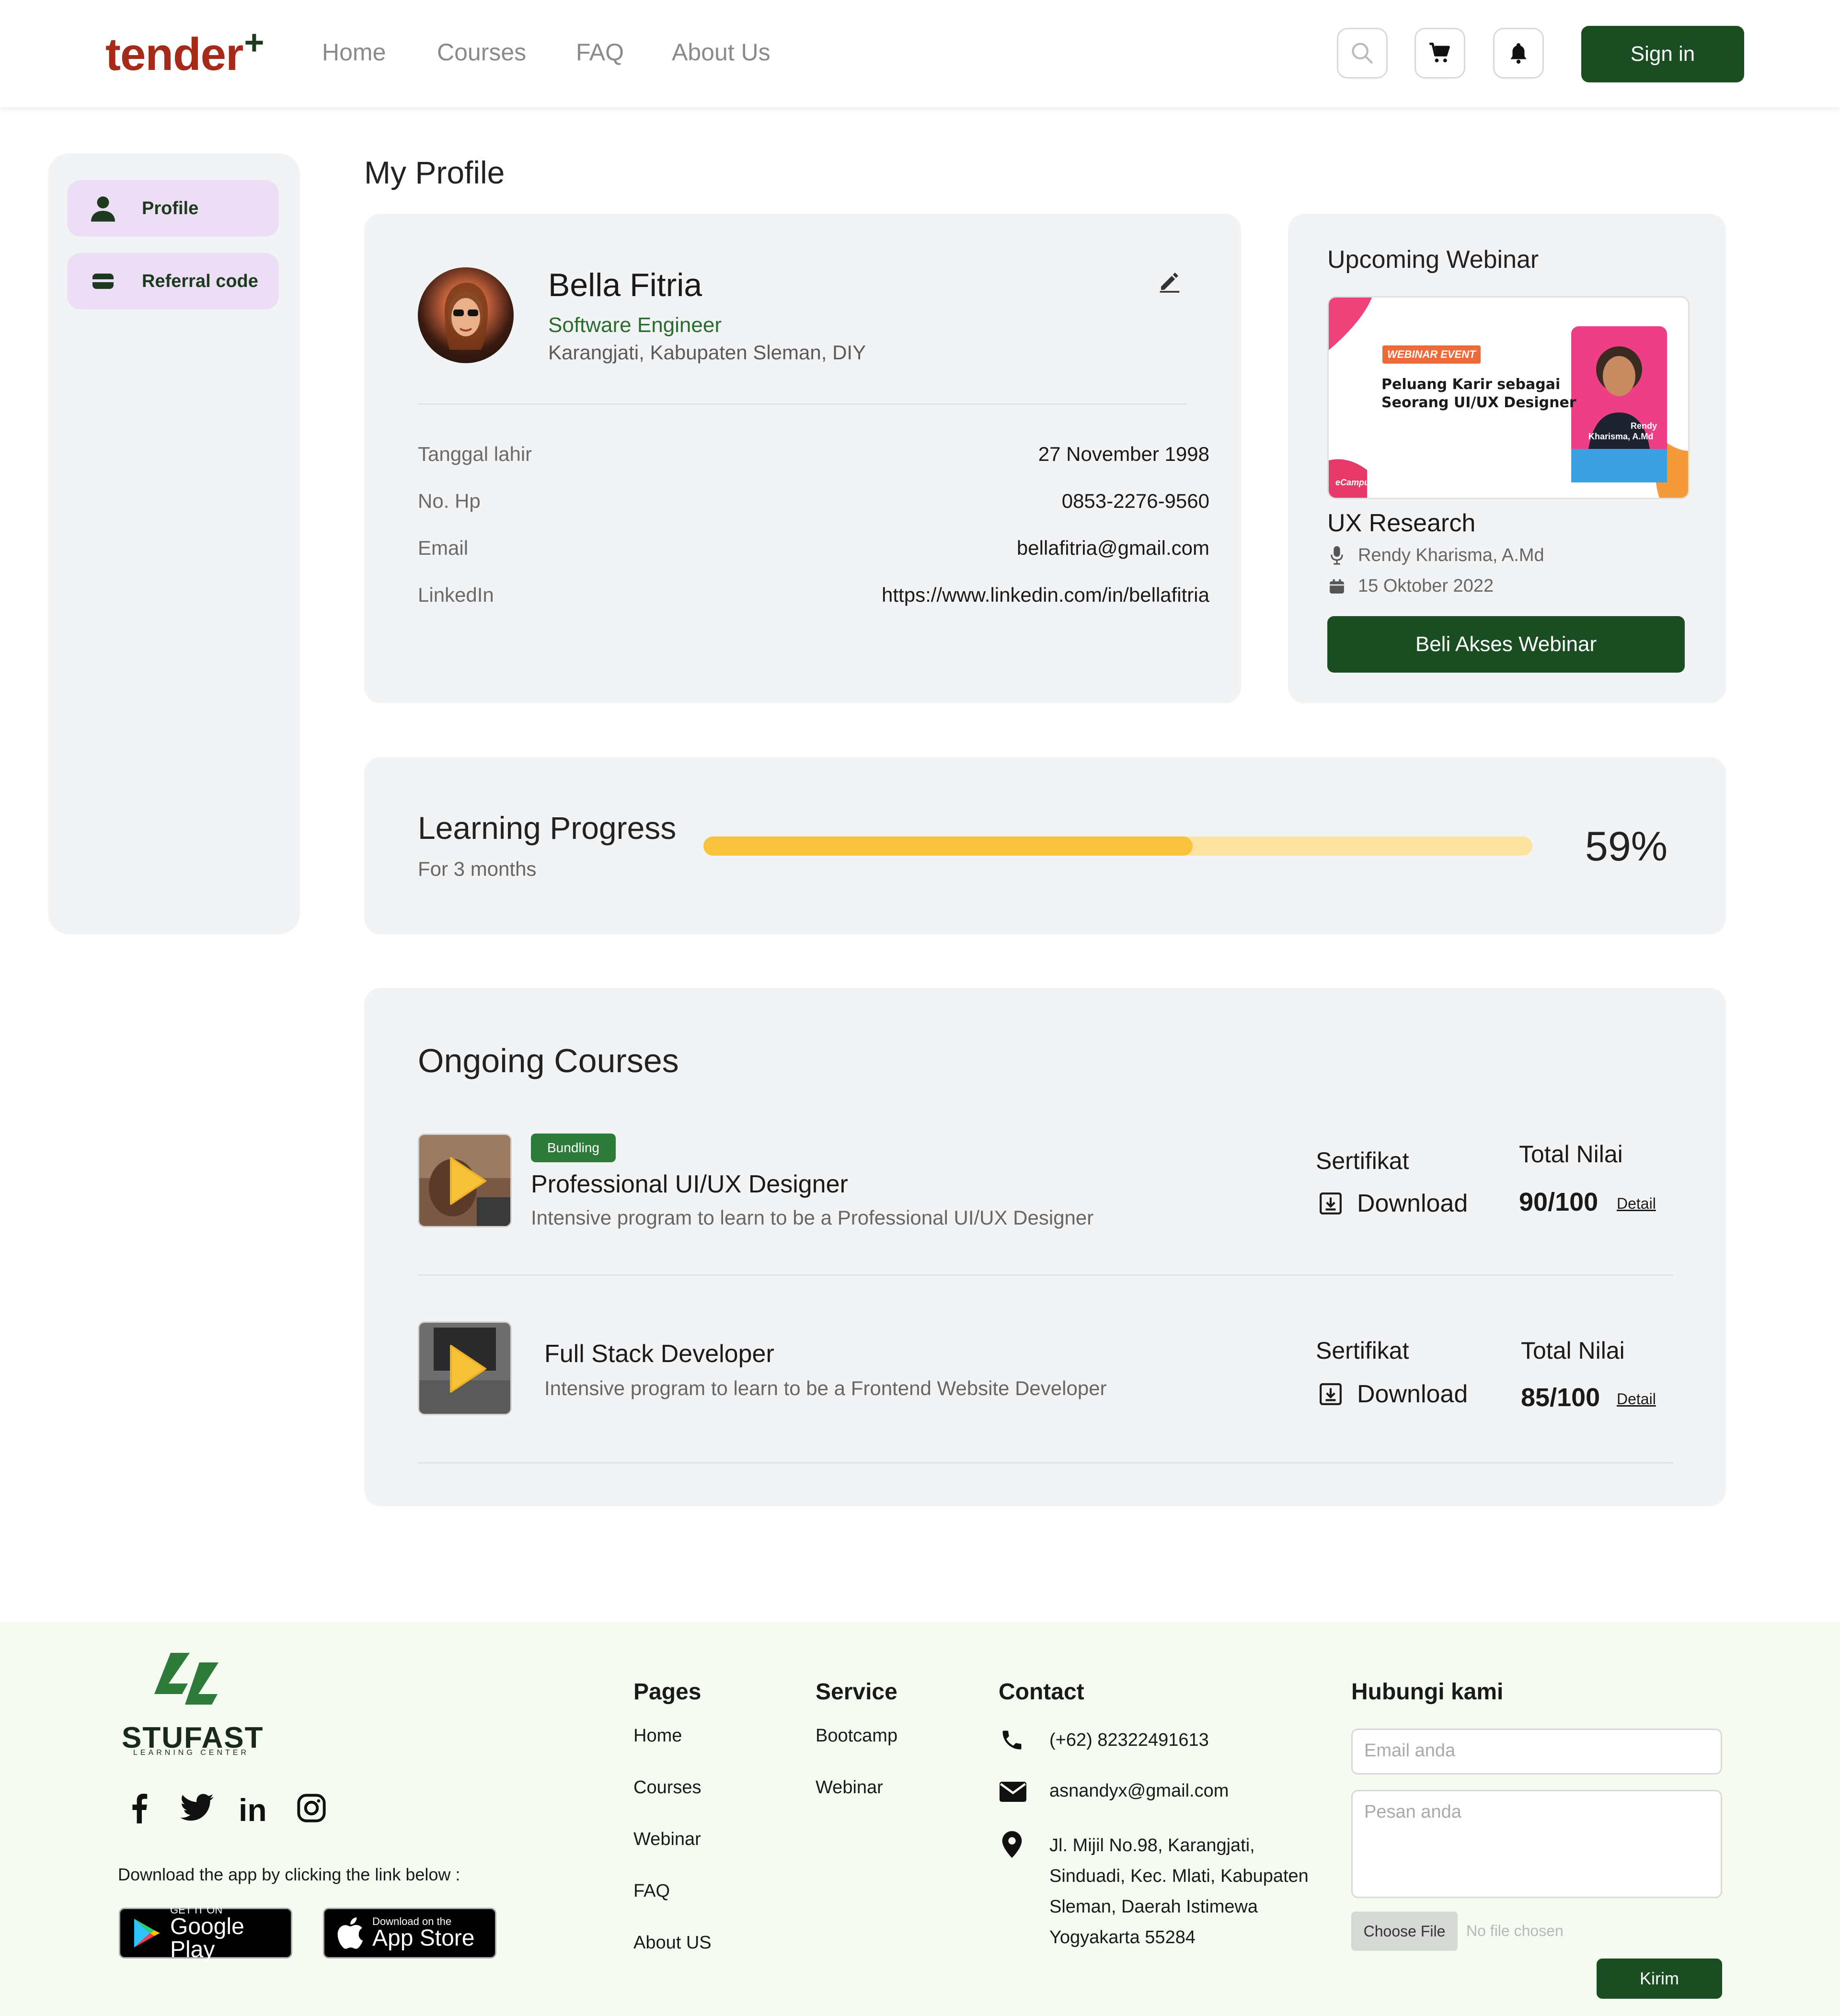 This screenshot has height=2016, width=1840. What do you see at coordinates (1431, 354) in the screenshot?
I see `webinar-tag: WEBINAR EVENT` at bounding box center [1431, 354].